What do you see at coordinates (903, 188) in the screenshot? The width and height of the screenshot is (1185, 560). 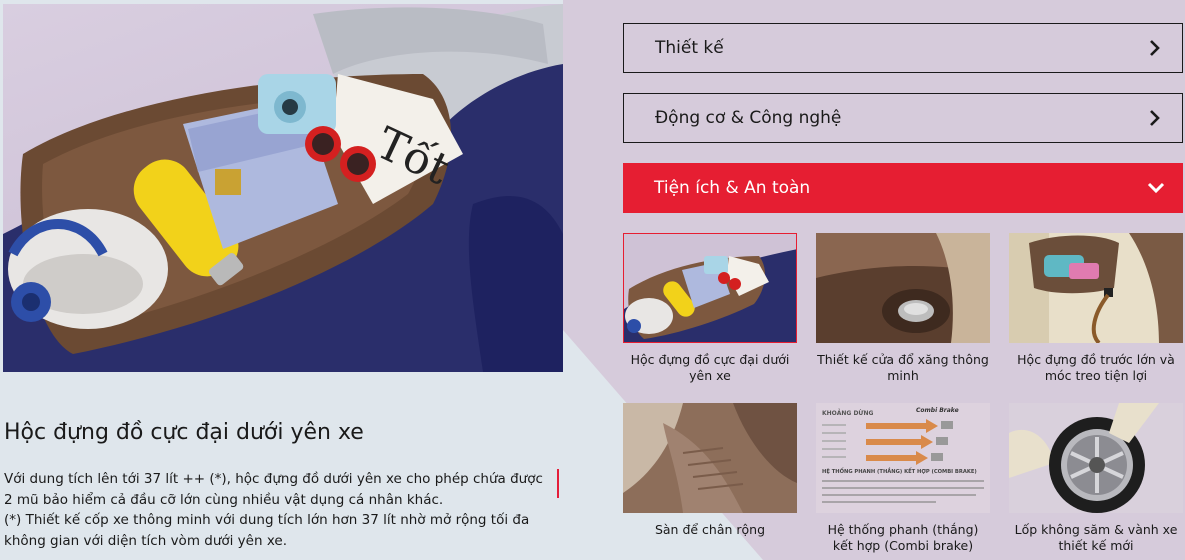 I see `accordion-utility-safety: Tiện ích & An toàn` at bounding box center [903, 188].